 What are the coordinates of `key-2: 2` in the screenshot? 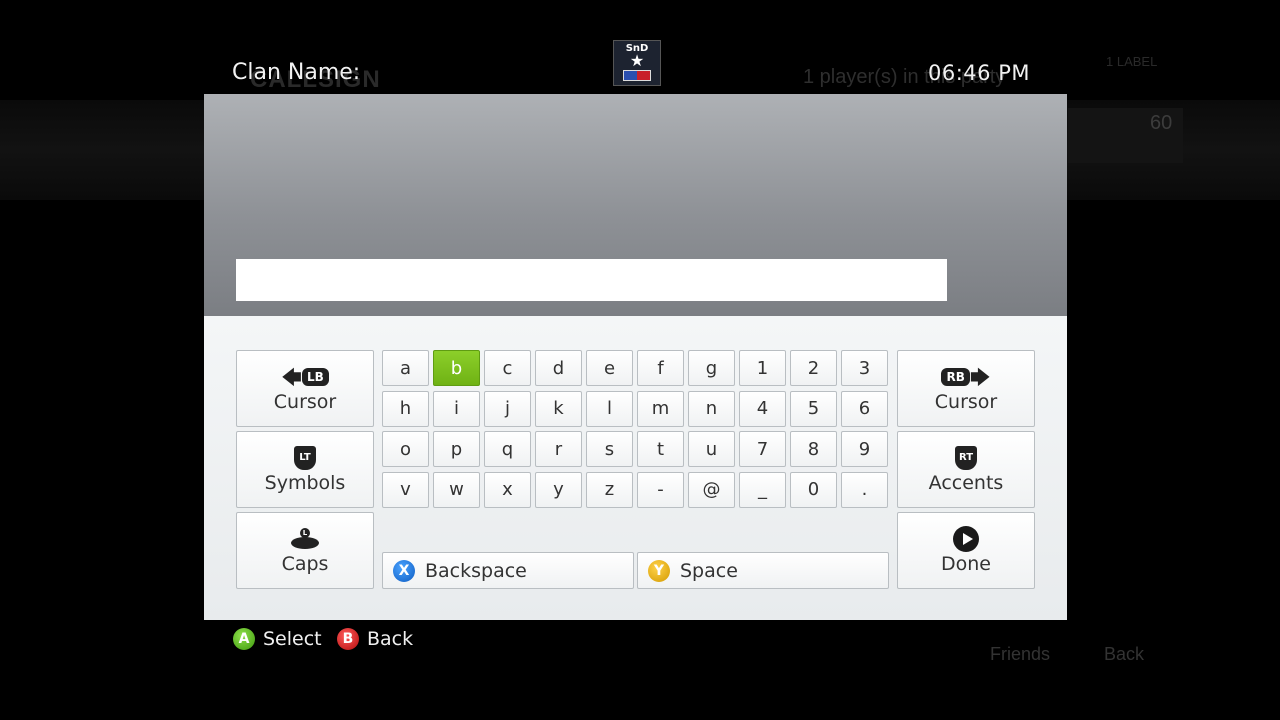 It's located at (813, 368).